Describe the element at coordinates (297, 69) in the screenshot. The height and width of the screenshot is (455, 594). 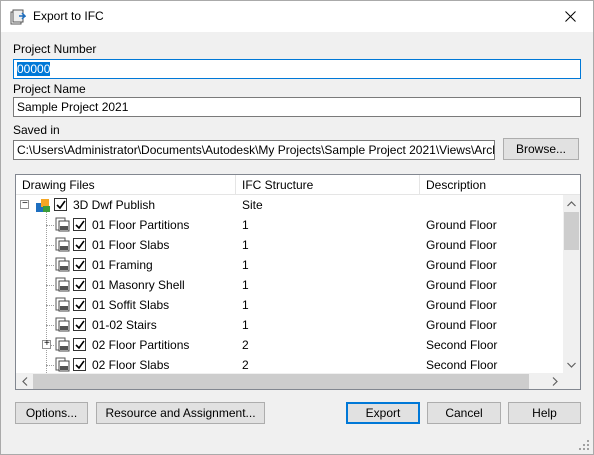
I see `project-number-input: 00000` at that location.